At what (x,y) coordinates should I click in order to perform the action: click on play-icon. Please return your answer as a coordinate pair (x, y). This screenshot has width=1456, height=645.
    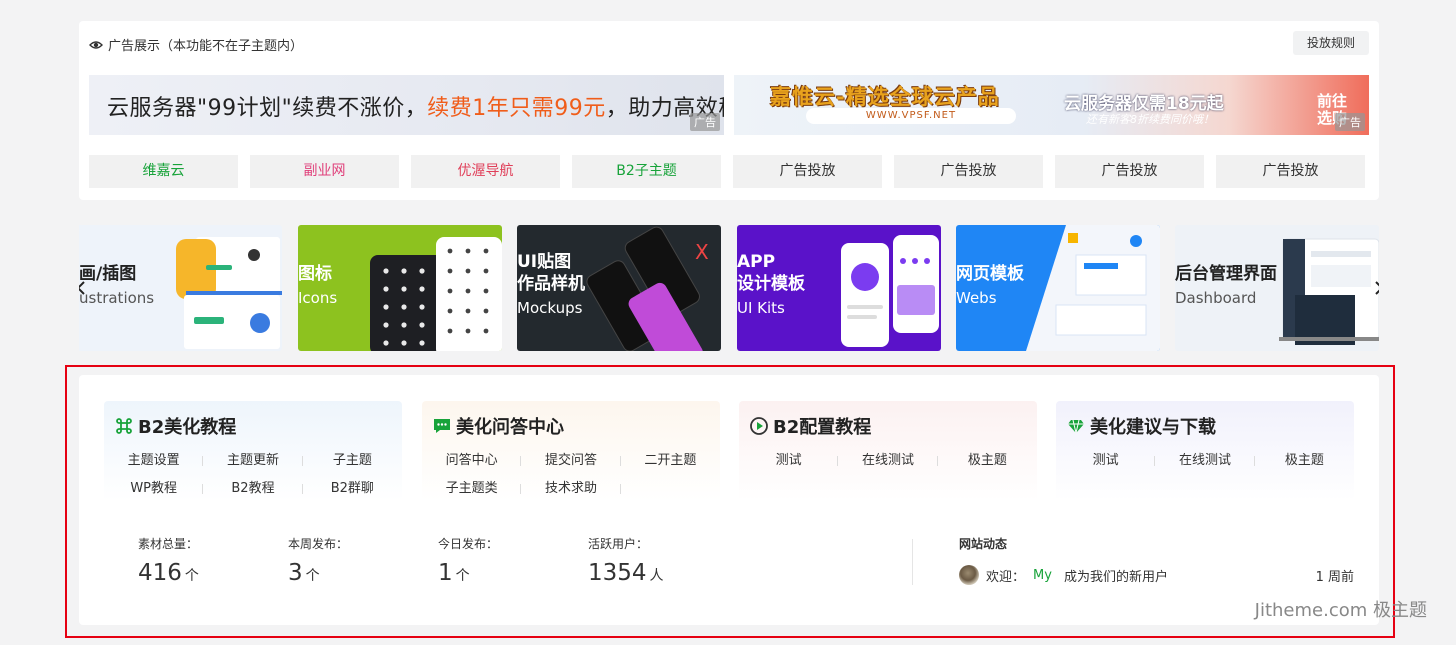
    Looking at the image, I should click on (759, 426).